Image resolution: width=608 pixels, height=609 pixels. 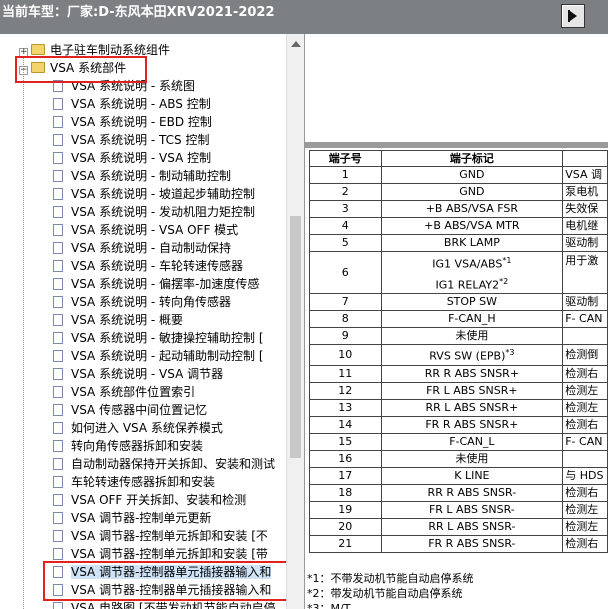 I want to click on terminal-mark-text: STOP SW, so click(x=472, y=302).